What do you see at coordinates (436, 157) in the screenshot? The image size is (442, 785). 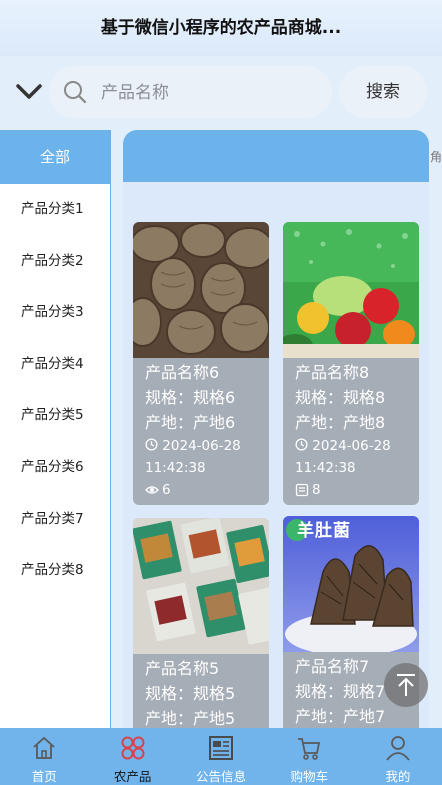 I see `edge-text: 角⊙` at bounding box center [436, 157].